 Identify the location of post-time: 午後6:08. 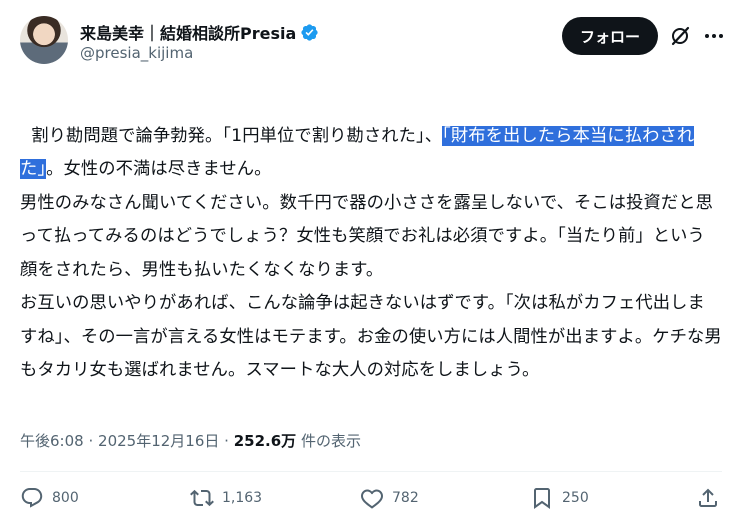
(52, 441).